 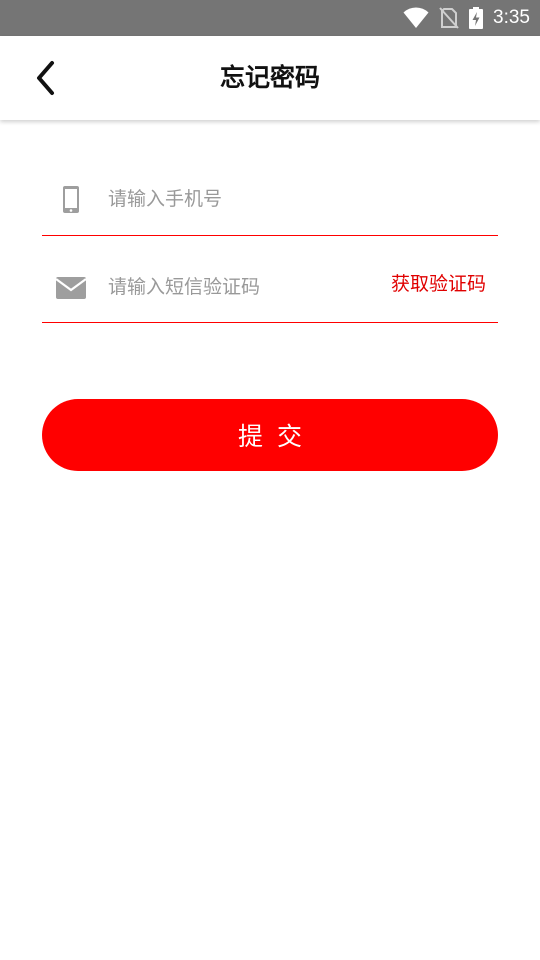 I want to click on page-title: 忘记密码, so click(x=269, y=77).